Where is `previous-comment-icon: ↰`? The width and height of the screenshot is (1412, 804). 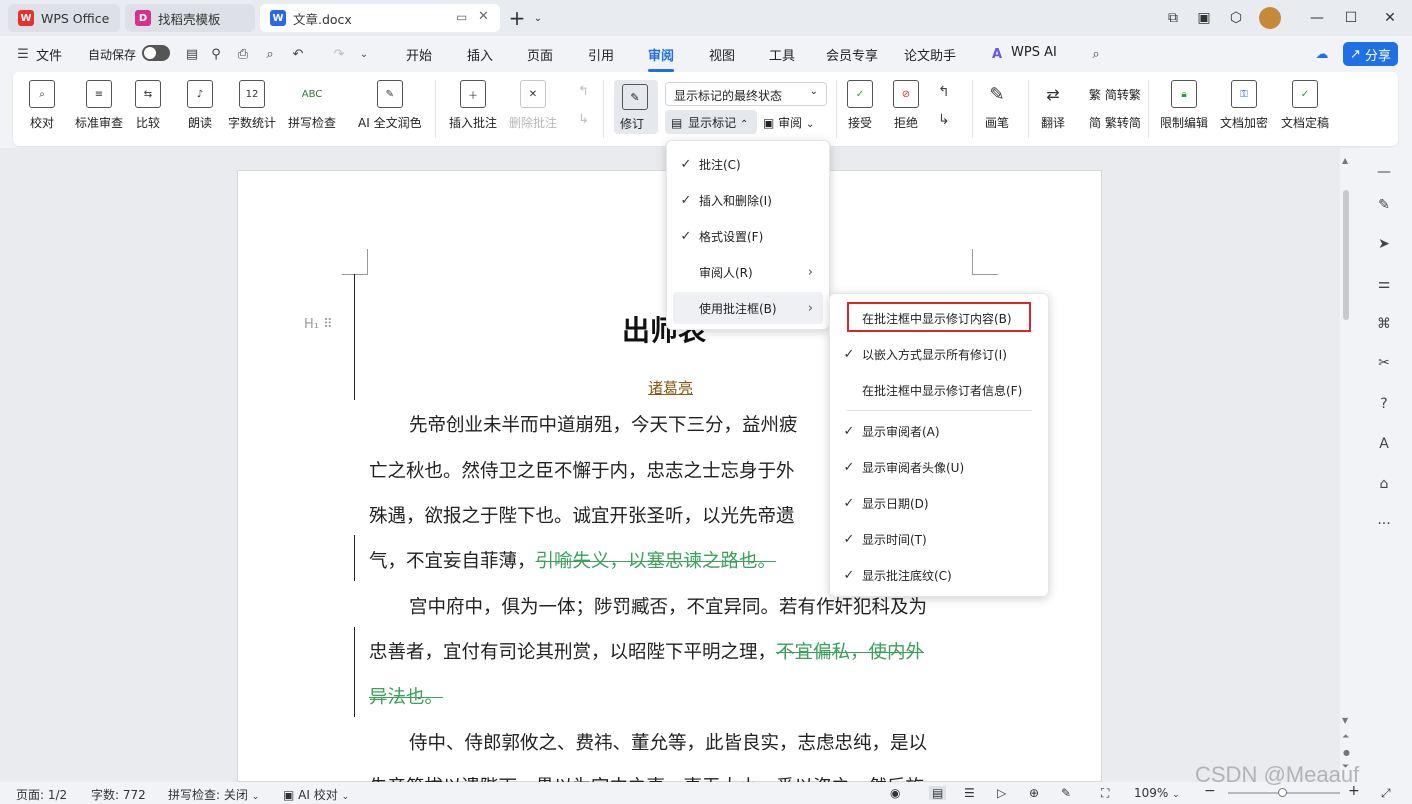
previous-comment-icon: ↰ is located at coordinates (583, 91).